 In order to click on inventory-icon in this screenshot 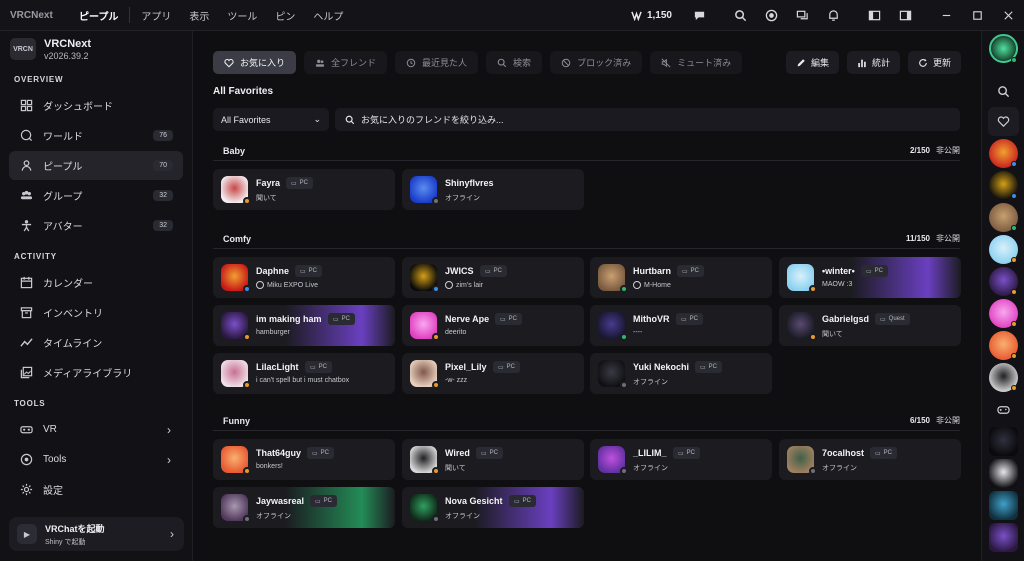, I will do `click(26, 313)`.